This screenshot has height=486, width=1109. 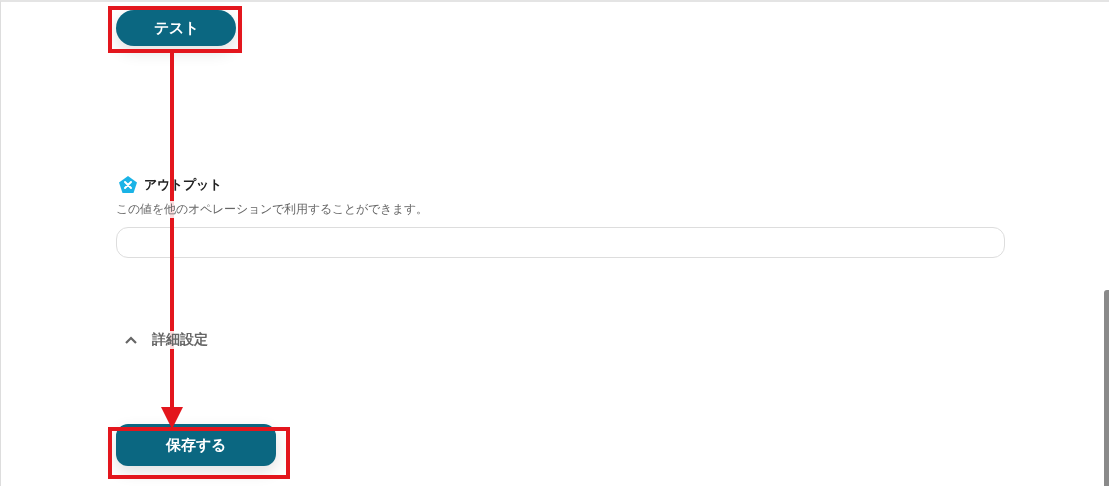 I want to click on section-title: アウトプット, so click(x=183, y=185).